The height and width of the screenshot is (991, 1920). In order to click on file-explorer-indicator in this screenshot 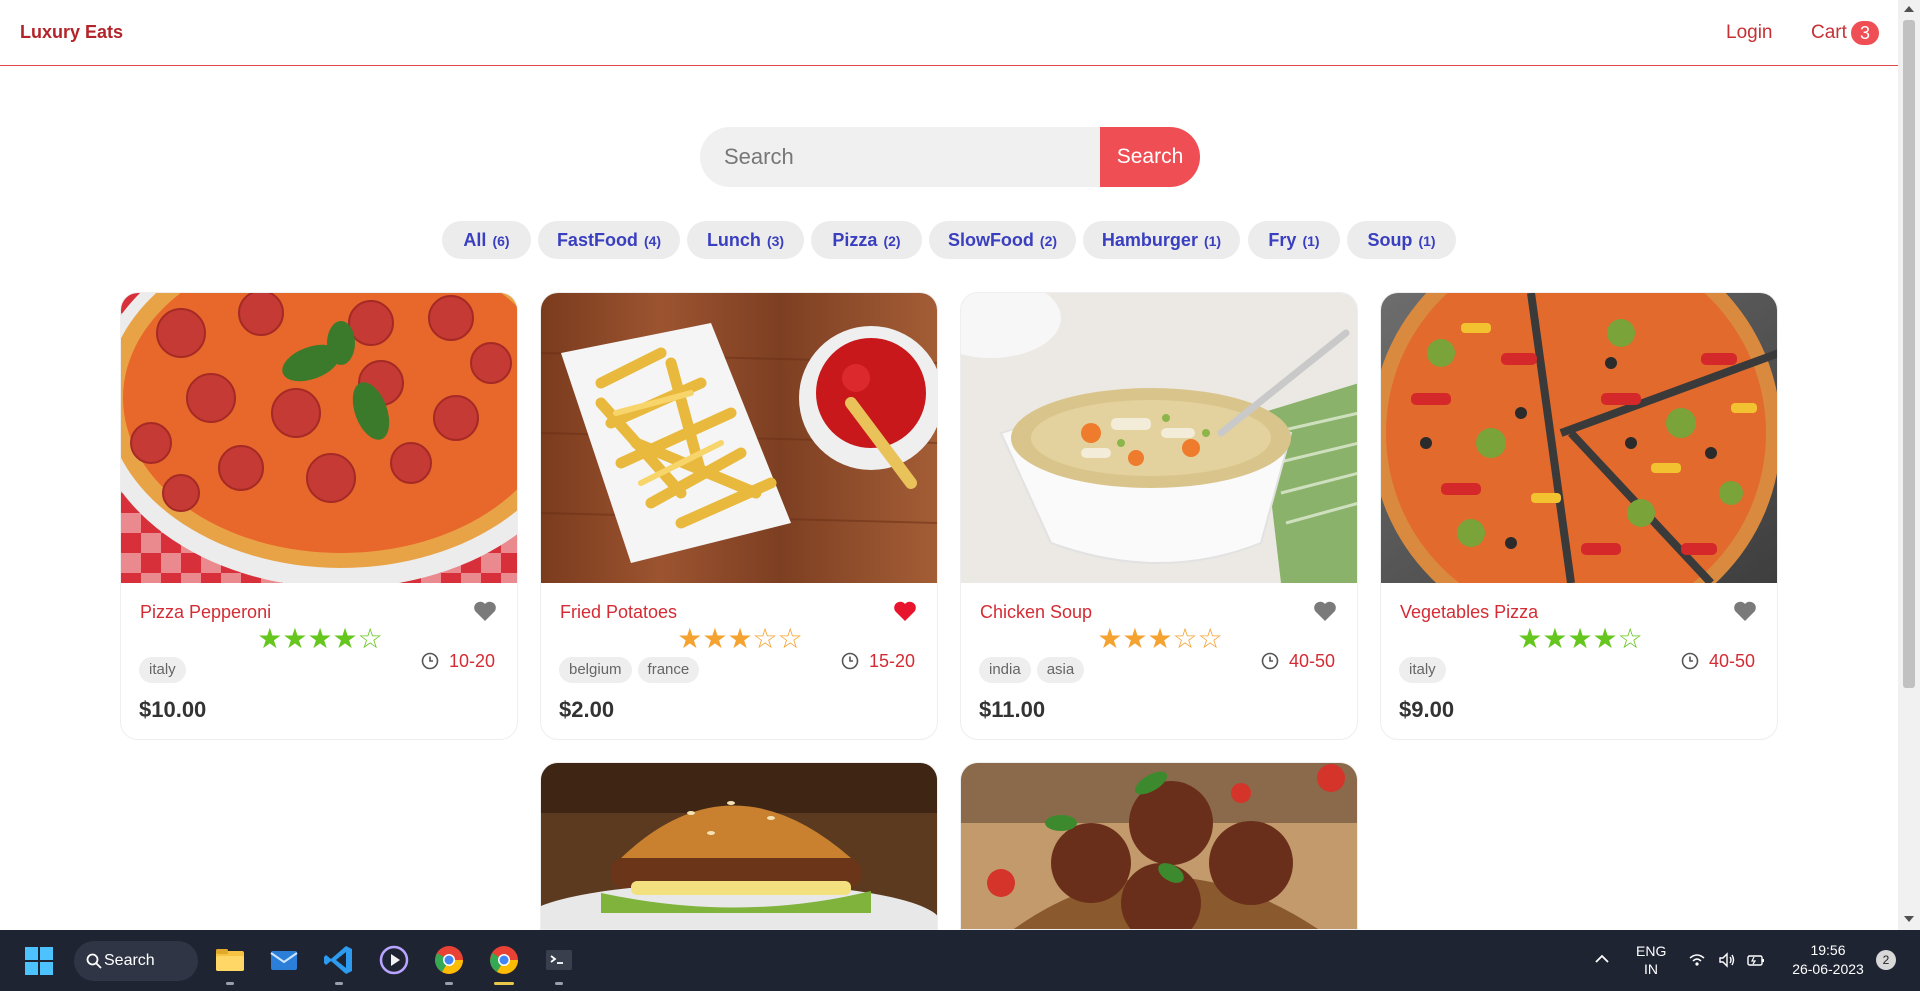, I will do `click(230, 983)`.